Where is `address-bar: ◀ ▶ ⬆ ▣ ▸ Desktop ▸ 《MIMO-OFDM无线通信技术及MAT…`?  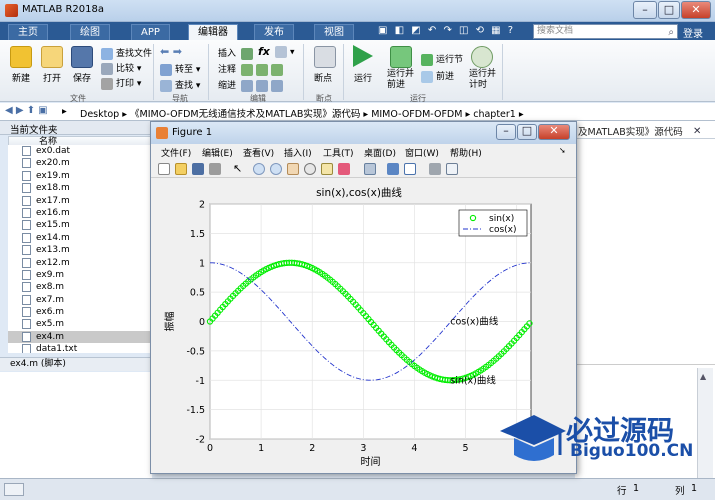
address-bar: ◀ ▶ ⬆ ▣ ▸ Desktop ▸ 《MIMO-OFDM无线通信技术及MAT… is located at coordinates (357, 112).